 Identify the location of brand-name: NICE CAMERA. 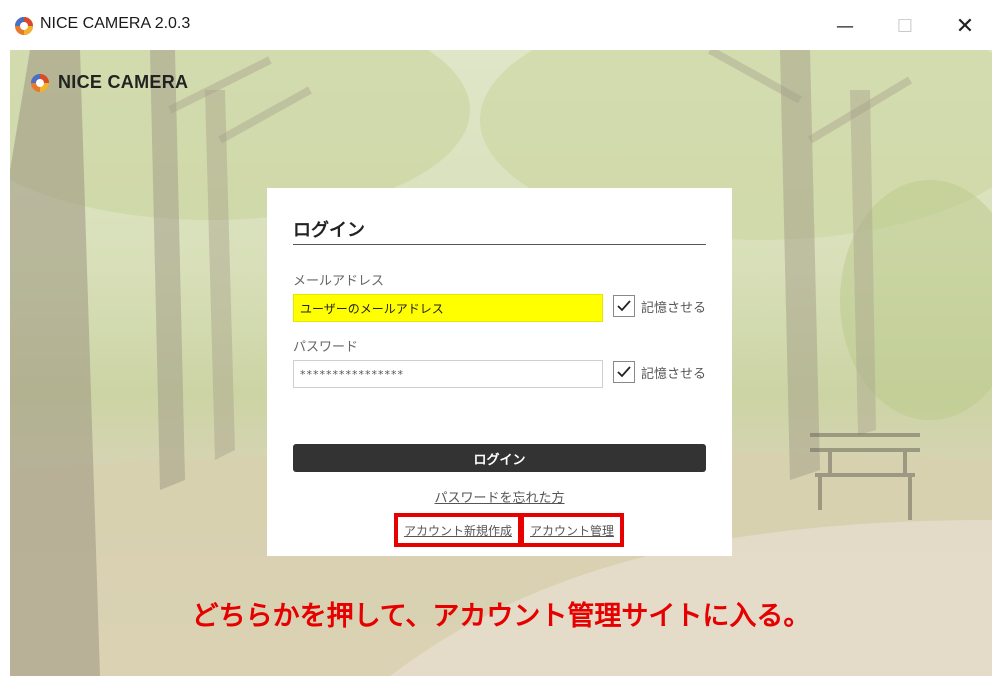
(123, 82).